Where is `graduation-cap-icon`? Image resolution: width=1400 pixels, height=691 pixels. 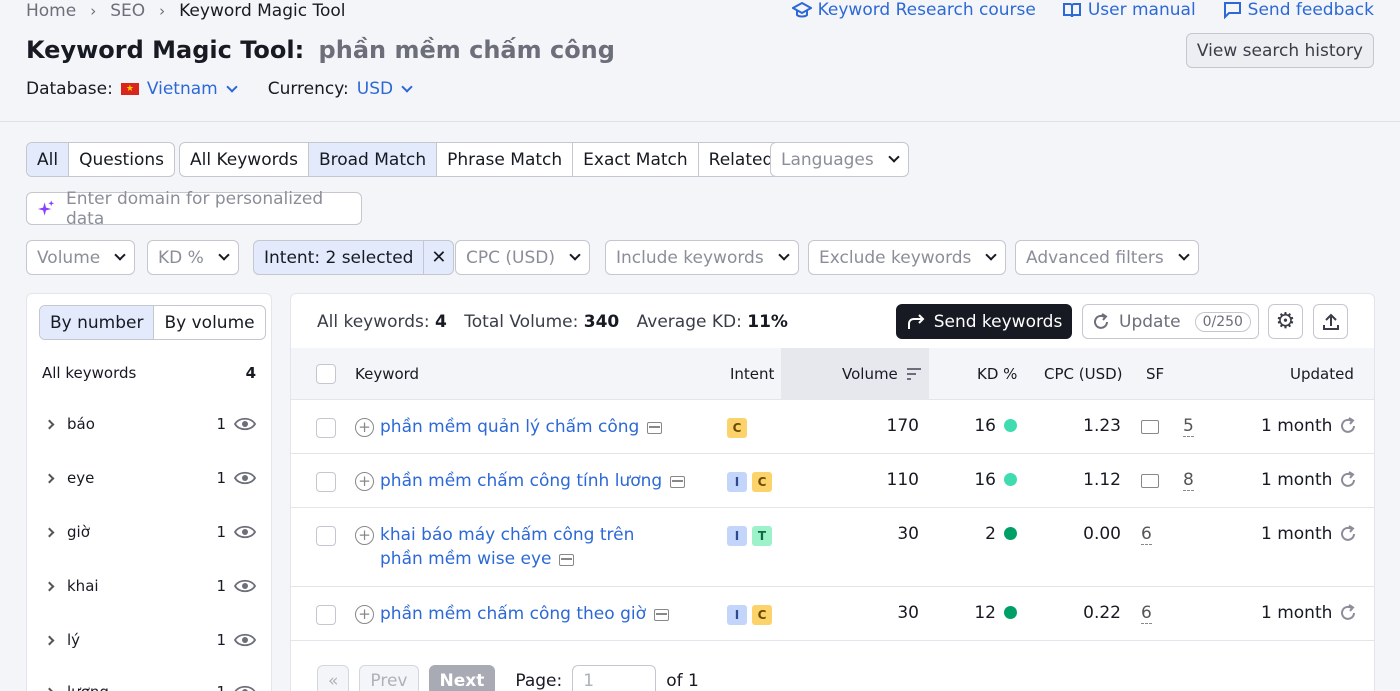 graduation-cap-icon is located at coordinates (801, 9).